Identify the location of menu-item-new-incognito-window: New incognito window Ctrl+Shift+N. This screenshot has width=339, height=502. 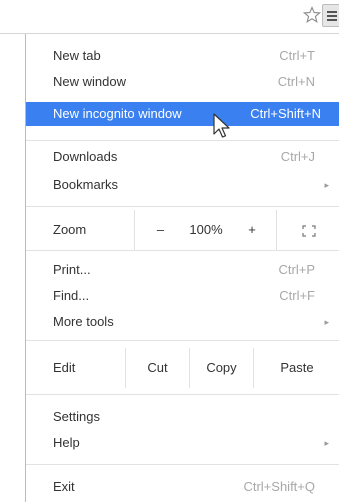
(182, 114).